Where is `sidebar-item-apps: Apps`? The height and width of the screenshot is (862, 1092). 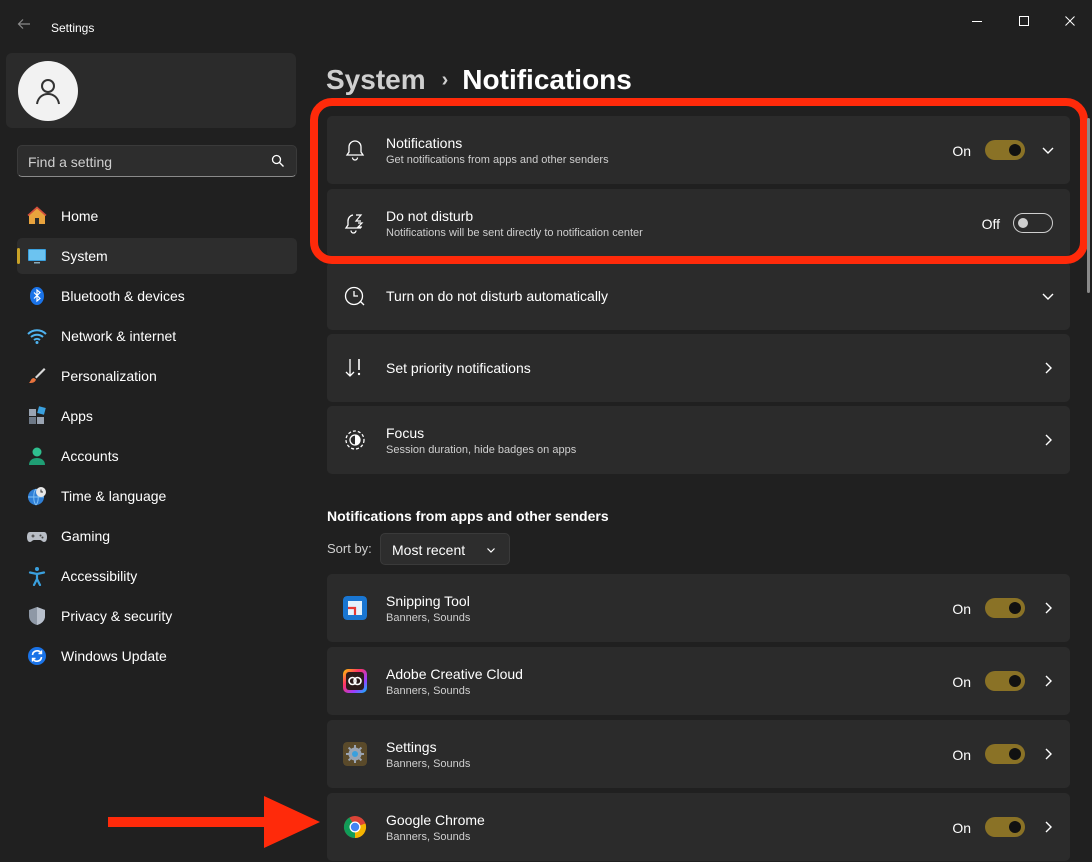
sidebar-item-apps: Apps is located at coordinates (157, 416).